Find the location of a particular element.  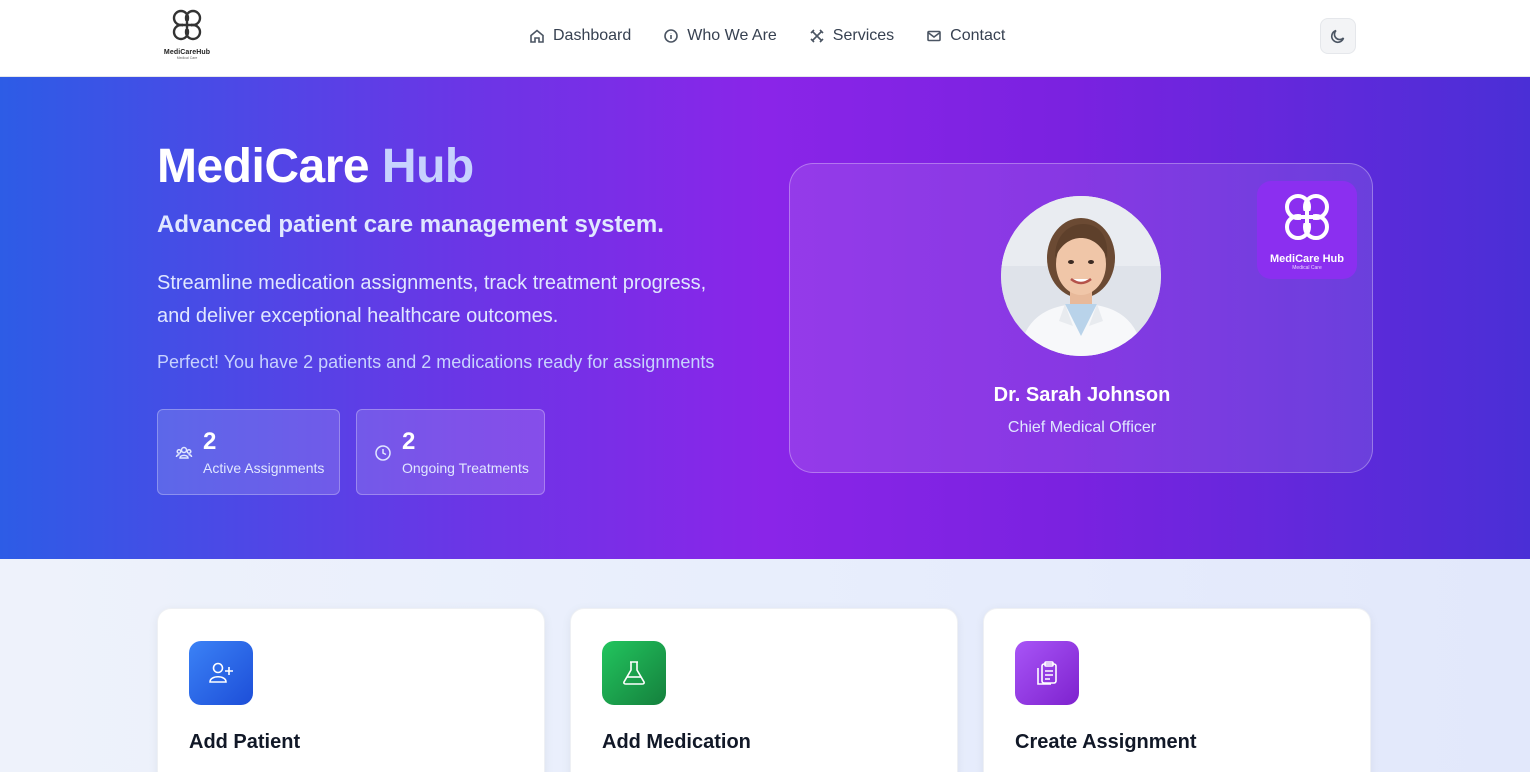

clipboard-icon is located at coordinates (1047, 673).